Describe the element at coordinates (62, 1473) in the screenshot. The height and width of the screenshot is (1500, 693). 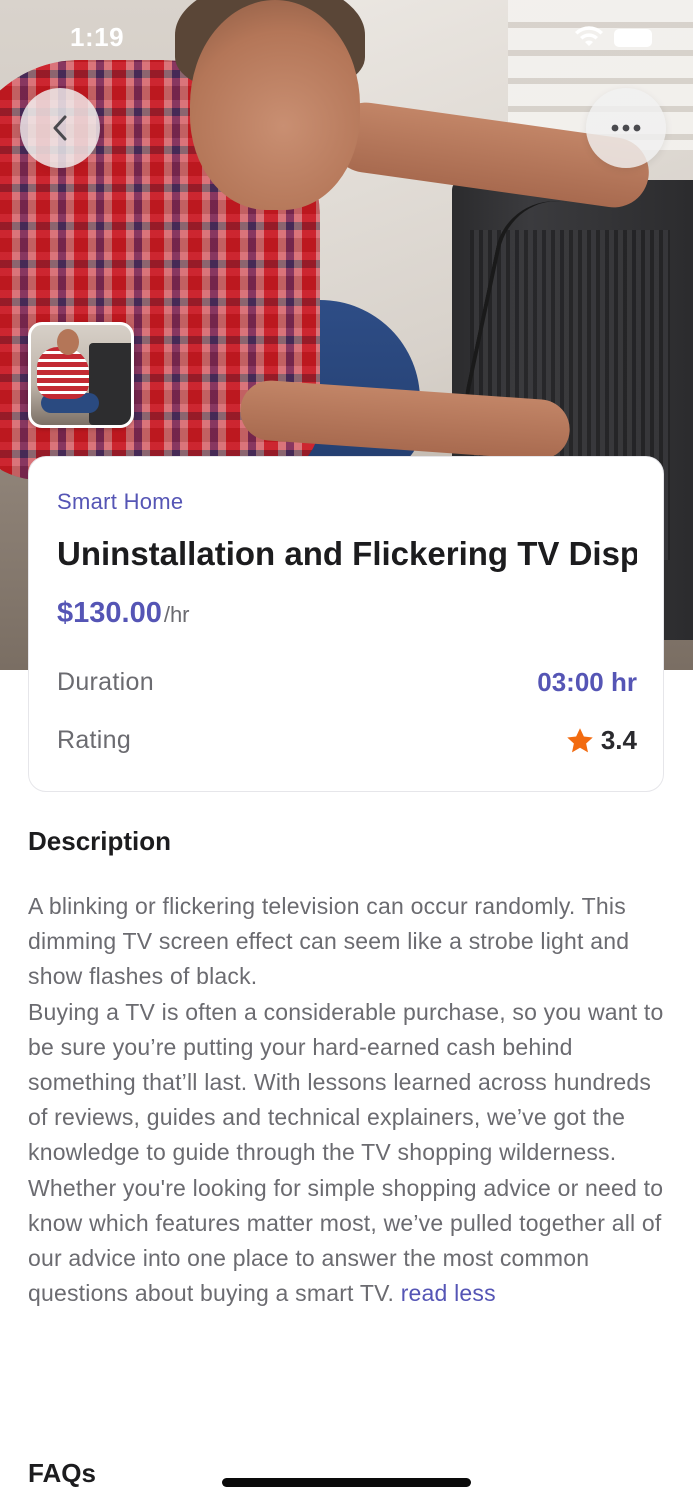
I see `faqs-heading: FAQs` at that location.